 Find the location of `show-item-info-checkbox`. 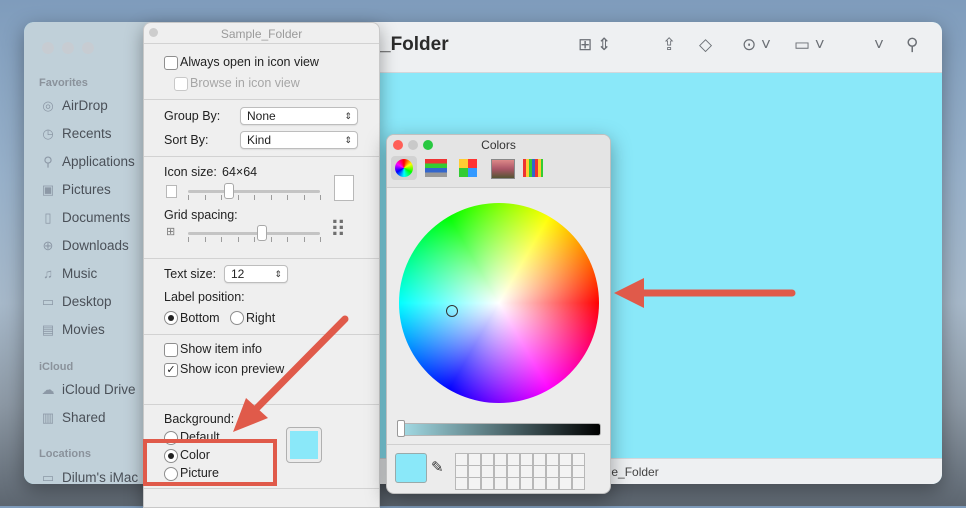

show-item-info-checkbox is located at coordinates (171, 350).